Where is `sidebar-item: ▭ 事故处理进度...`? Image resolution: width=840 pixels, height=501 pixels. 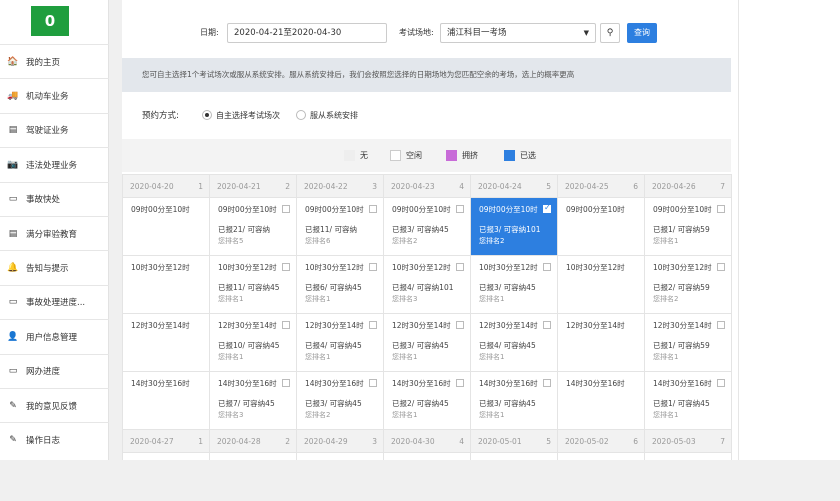
sidebar-item: ▭ 事故处理进度... is located at coordinates (54, 301).